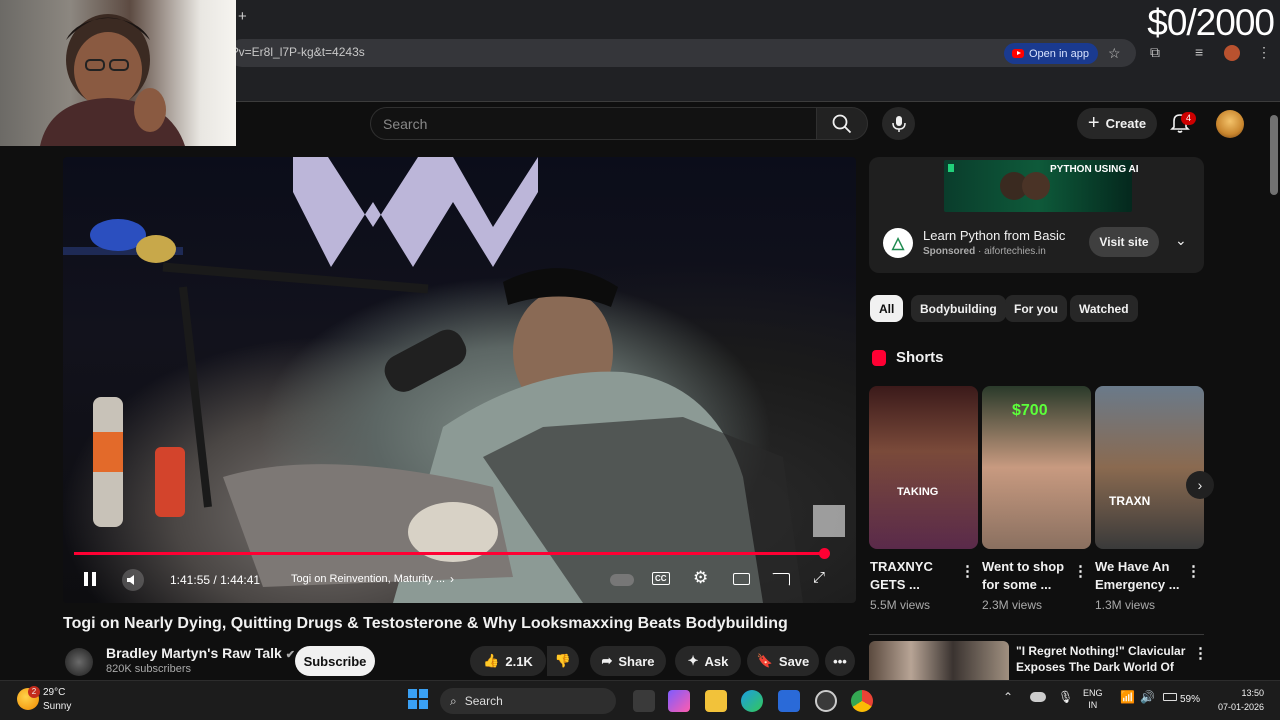 Image resolution: width=1280 pixels, height=720 pixels. What do you see at coordinates (789, 701) in the screenshot?
I see `microsoft-store-icon` at bounding box center [789, 701].